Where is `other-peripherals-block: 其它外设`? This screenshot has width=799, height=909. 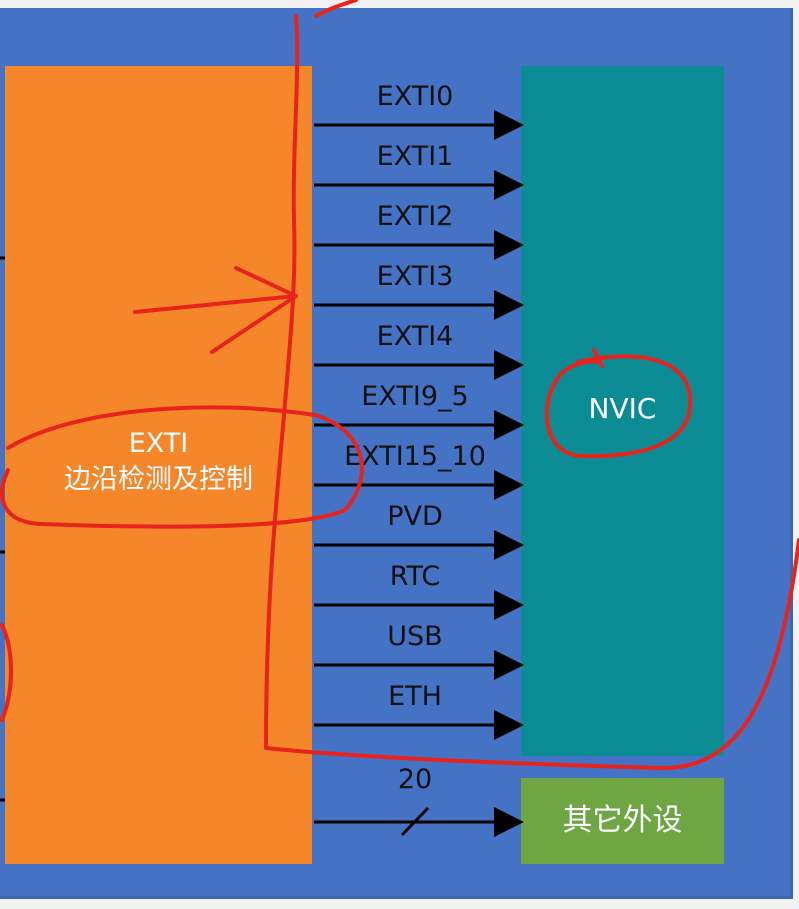
other-peripherals-block: 其它外设 is located at coordinates (622, 821).